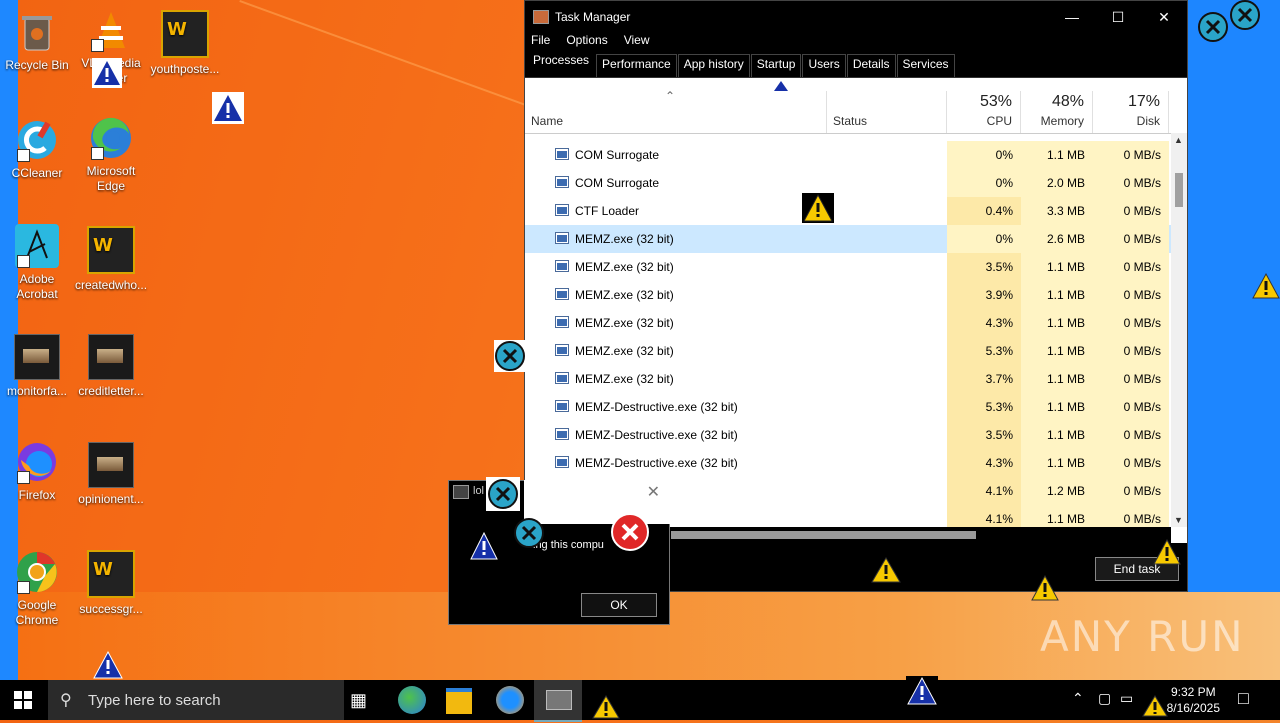 Image resolution: width=1280 pixels, height=723 pixels. What do you see at coordinates (856, 17) in the screenshot?
I see `title-bar: Task Manager — ☐ ✕` at bounding box center [856, 17].